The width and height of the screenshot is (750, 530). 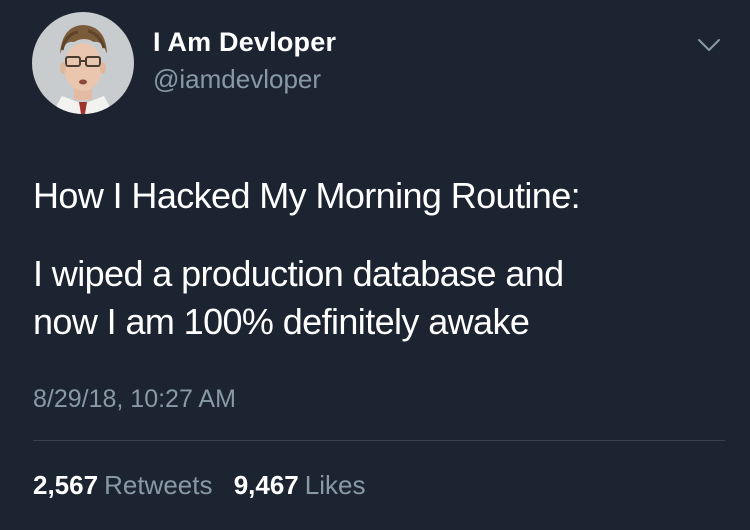 I want to click on avatar-image, so click(x=83, y=63).